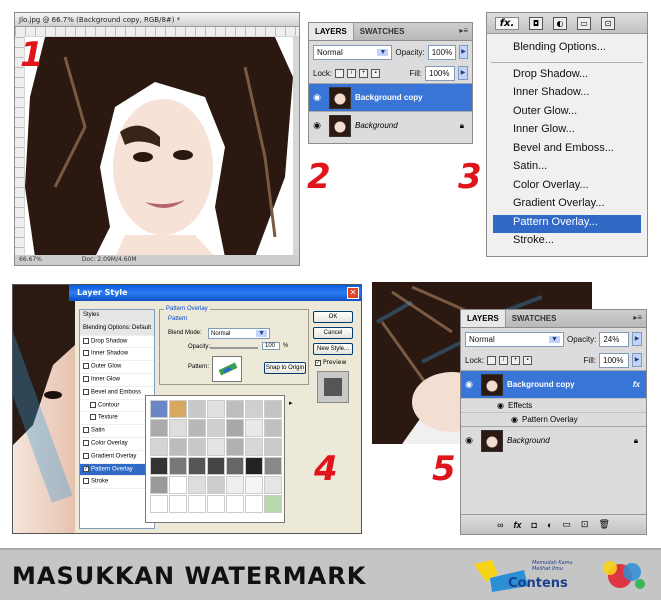 Image resolution: width=661 pixels, height=602 pixels. I want to click on effects-row: ◉ Effects, so click(553, 405).